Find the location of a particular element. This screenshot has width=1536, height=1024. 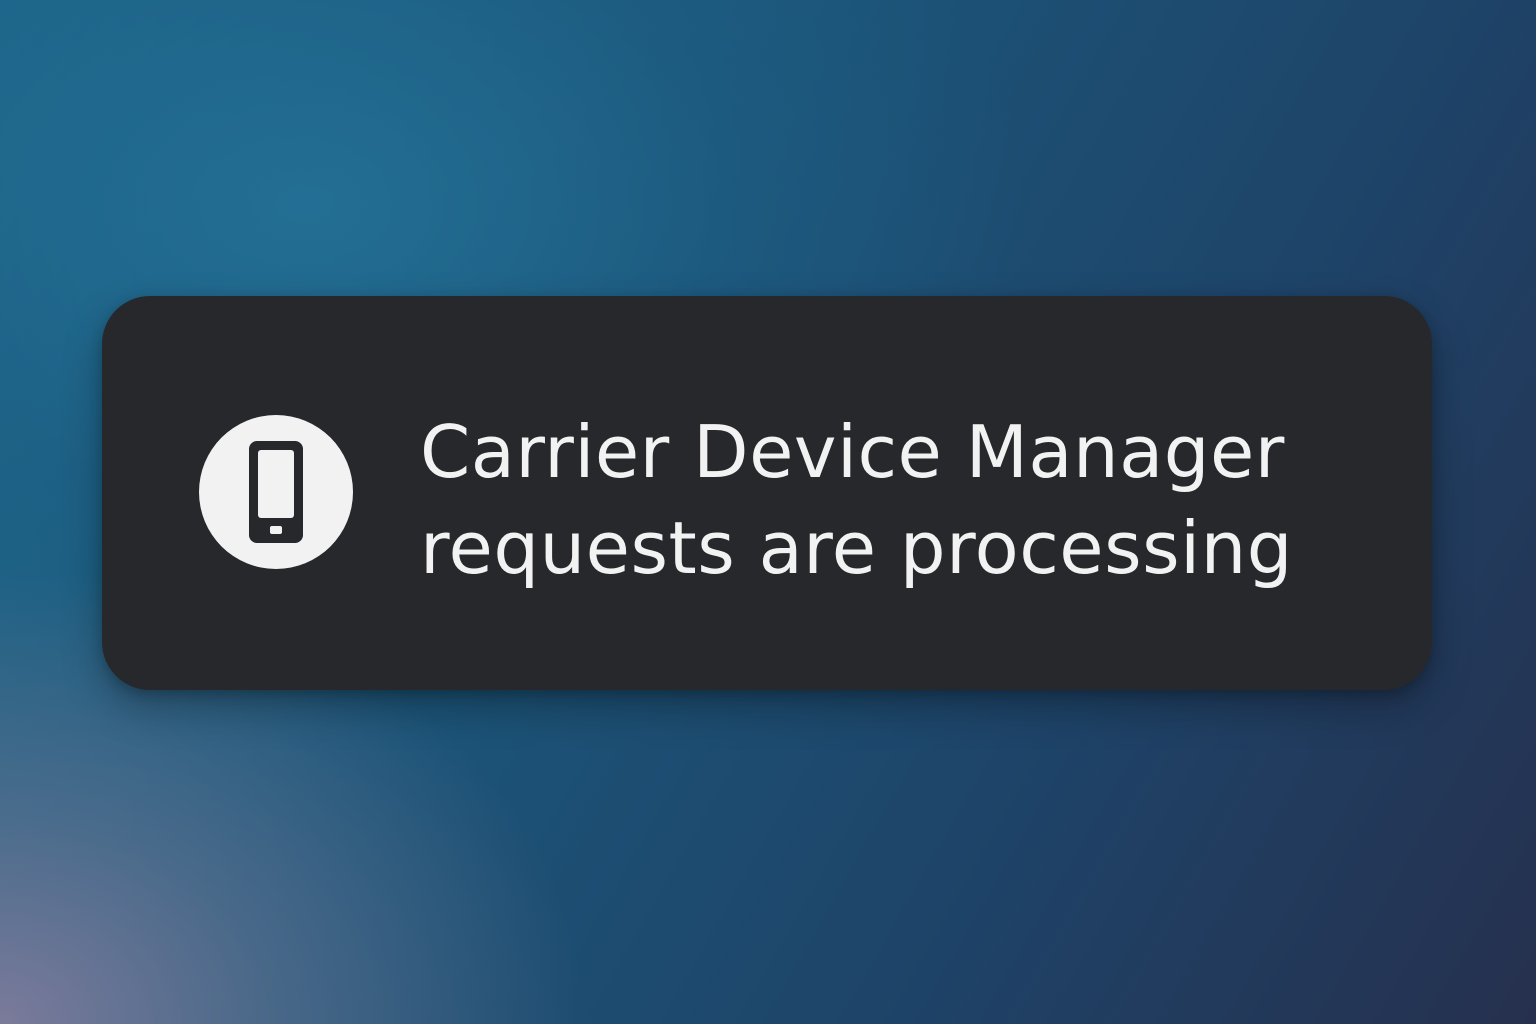

app-icon is located at coordinates (276, 492).